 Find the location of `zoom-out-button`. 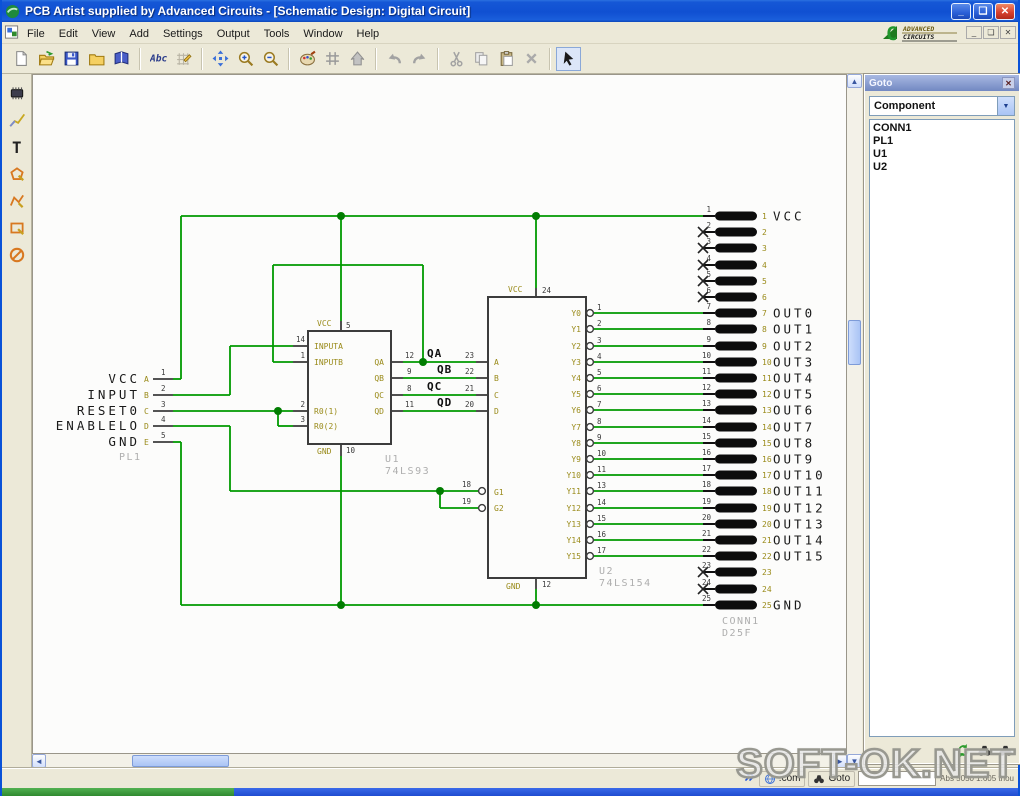

zoom-out-button is located at coordinates (270, 59).